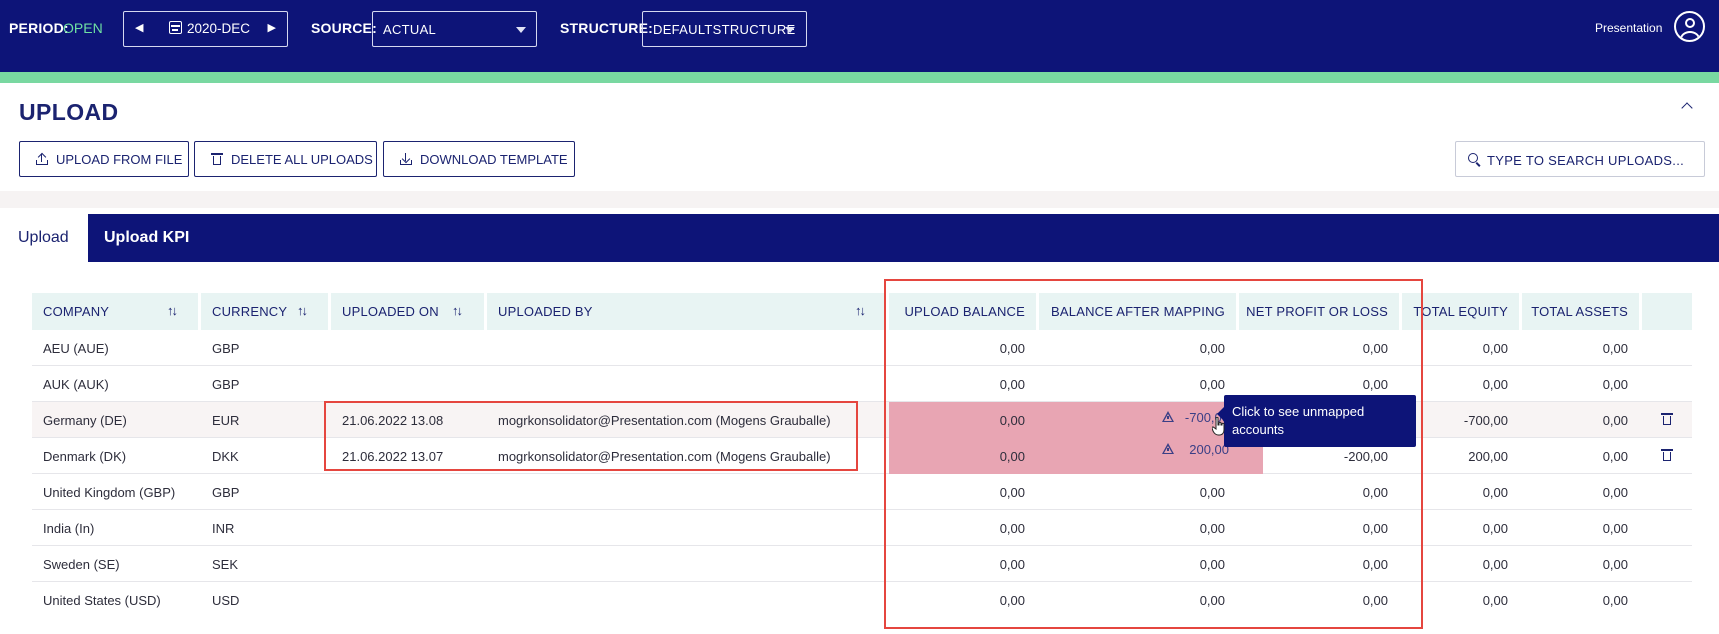  I want to click on column-label: TOTAL EQUITY, so click(1460, 311).